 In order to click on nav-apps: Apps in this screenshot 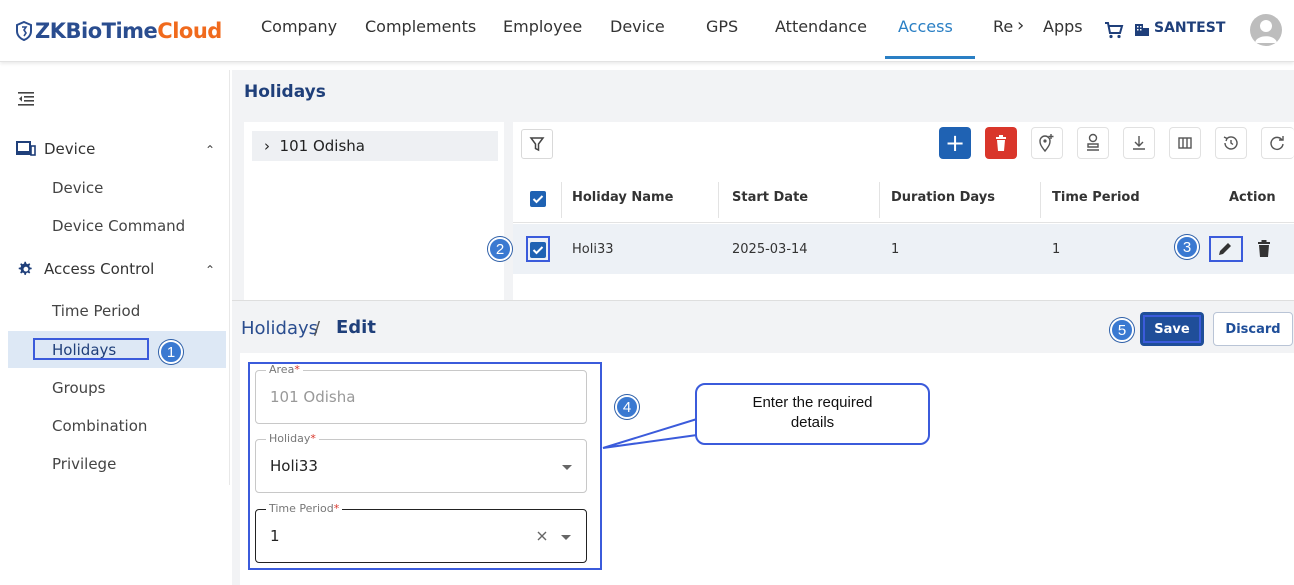, I will do `click(1063, 26)`.